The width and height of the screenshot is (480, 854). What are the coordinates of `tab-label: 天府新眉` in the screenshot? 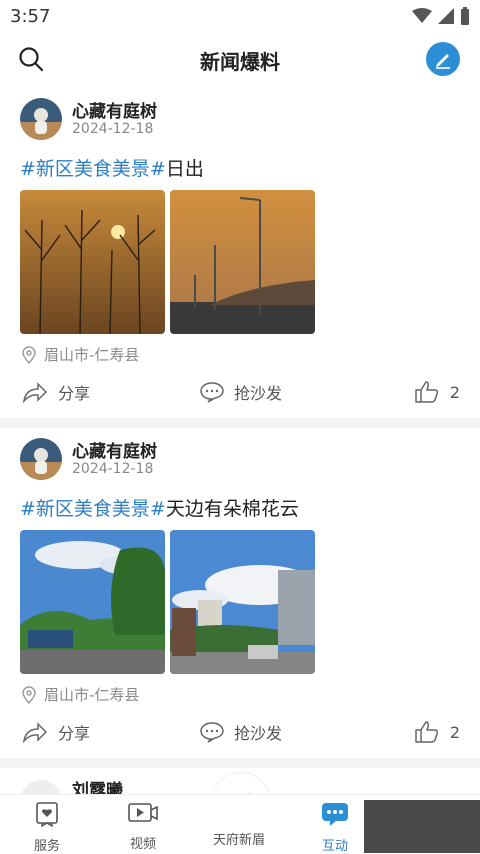 It's located at (238, 840).